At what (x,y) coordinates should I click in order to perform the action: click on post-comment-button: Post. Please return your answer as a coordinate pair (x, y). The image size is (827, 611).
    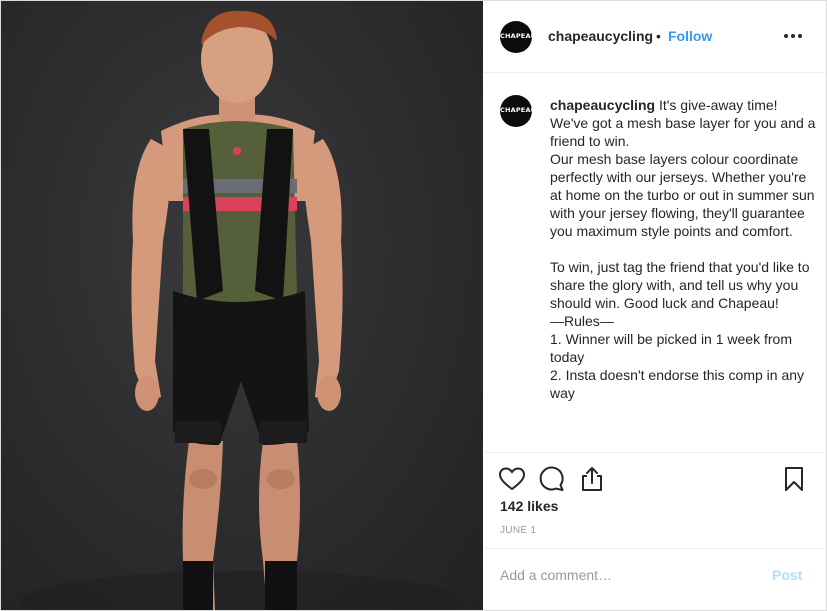
    Looking at the image, I should click on (787, 575).